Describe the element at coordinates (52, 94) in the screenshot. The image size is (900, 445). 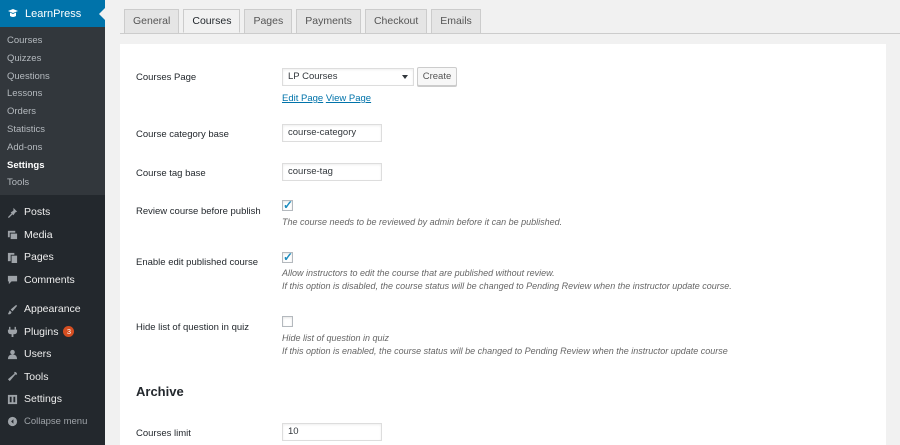
I see `submenu-lessons: Lessons` at that location.